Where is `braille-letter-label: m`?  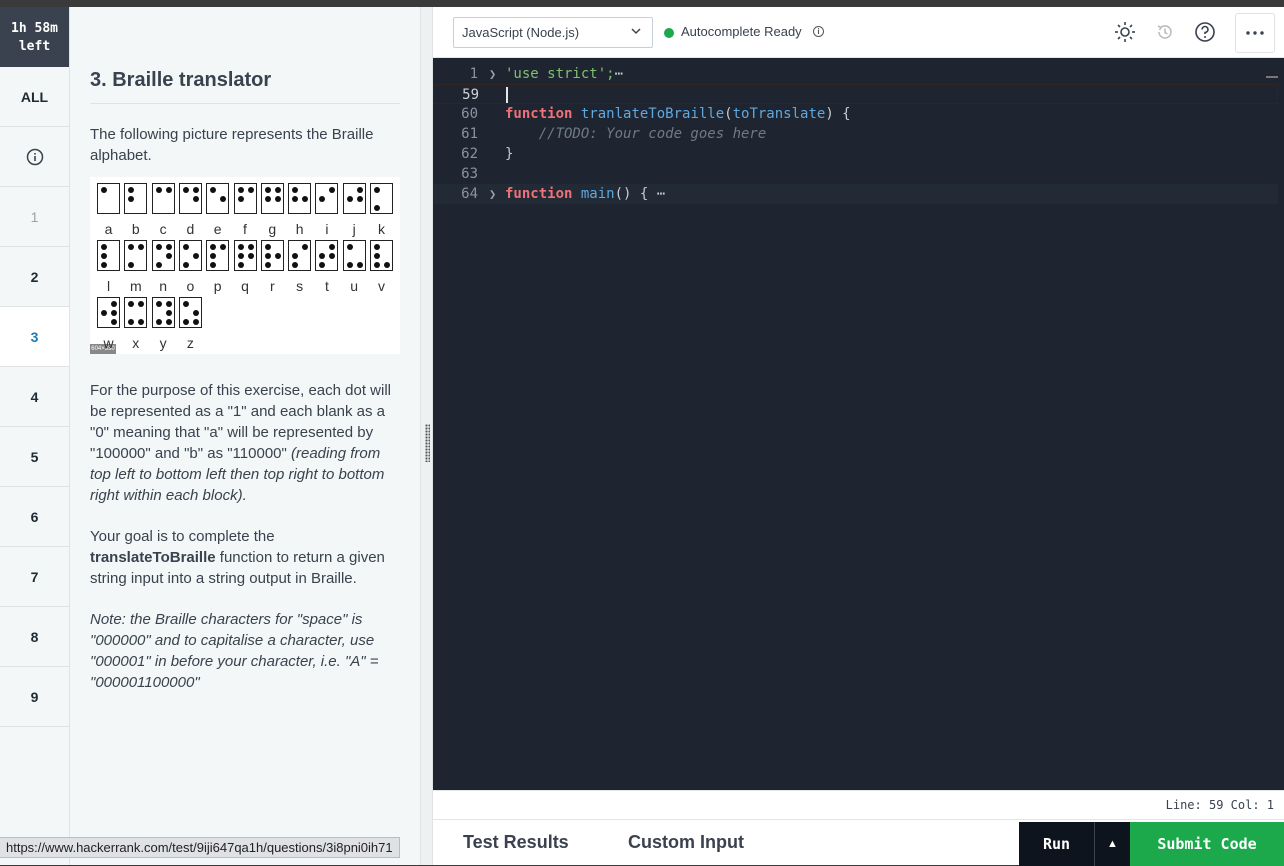 braille-letter-label: m is located at coordinates (135, 286).